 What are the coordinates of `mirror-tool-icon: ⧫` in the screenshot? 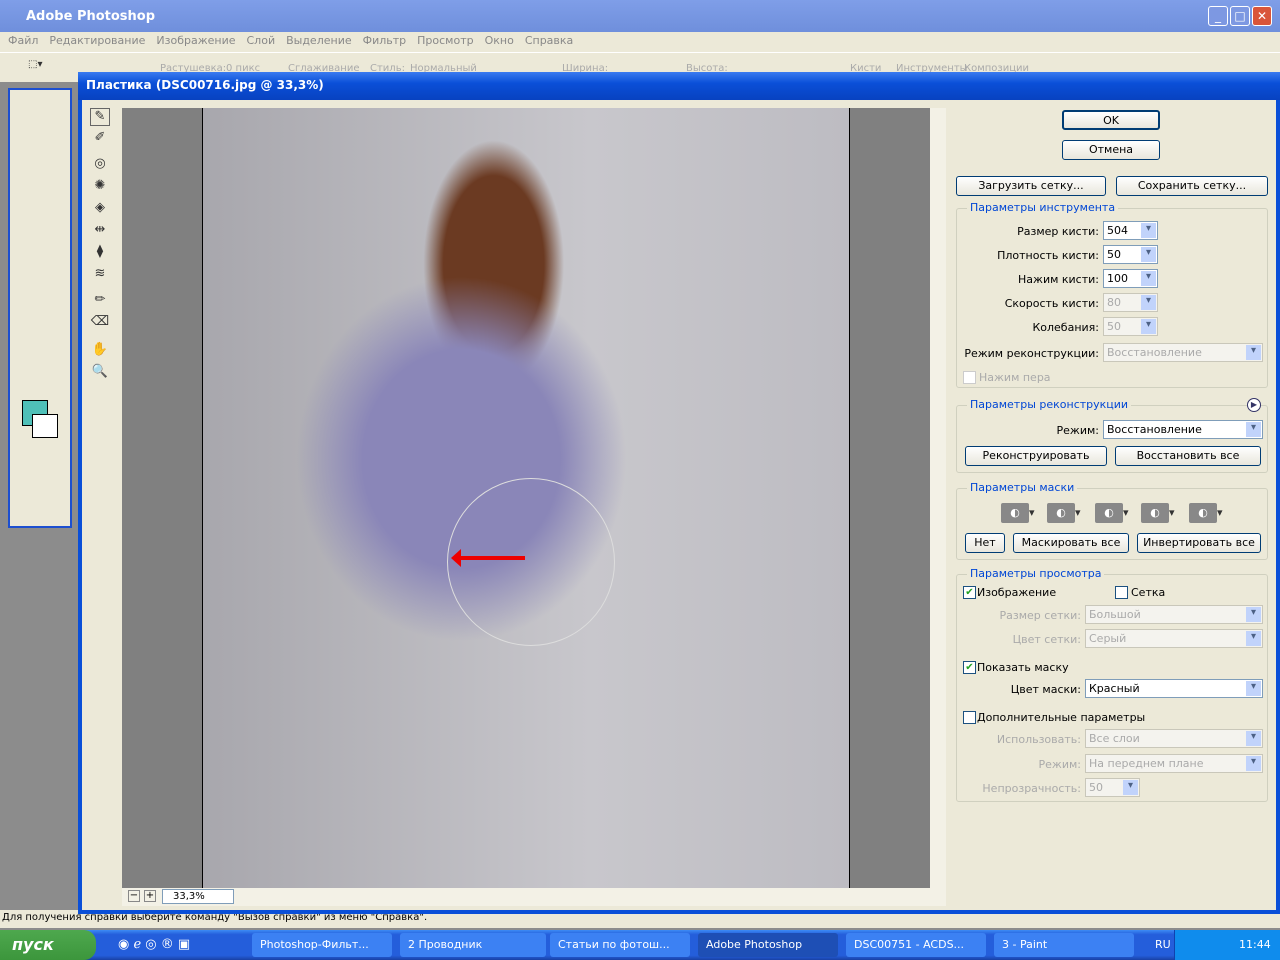 It's located at (100, 253).